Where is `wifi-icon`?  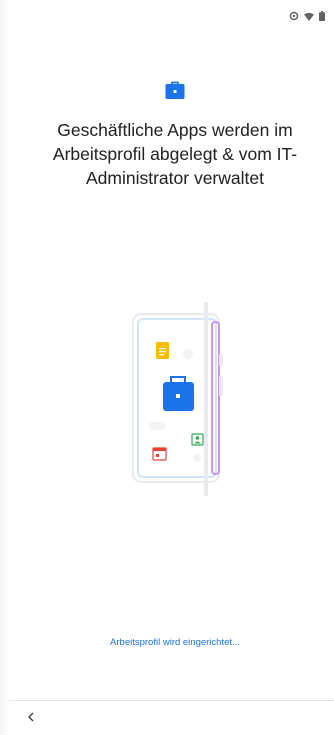
wifi-icon is located at coordinates (309, 17).